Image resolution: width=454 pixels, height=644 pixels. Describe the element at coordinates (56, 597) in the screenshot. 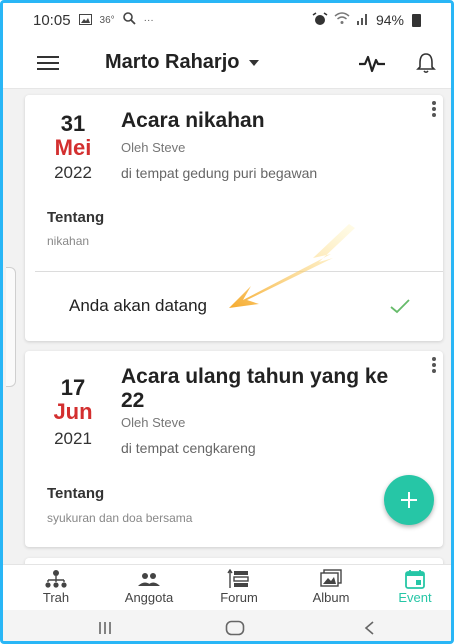

I see `nav-label: Trah` at that location.